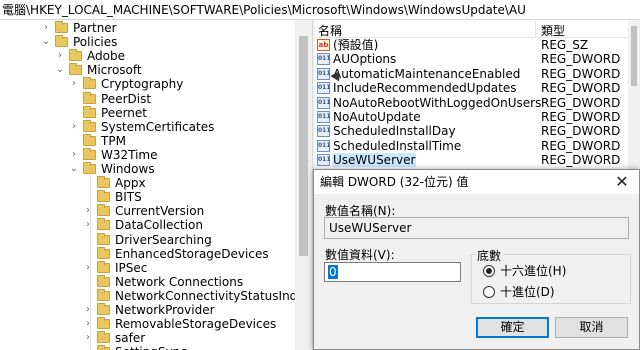 This screenshot has width=640, height=350. Describe the element at coordinates (147, 28) in the screenshot. I see `tree-item: › Partner` at that location.